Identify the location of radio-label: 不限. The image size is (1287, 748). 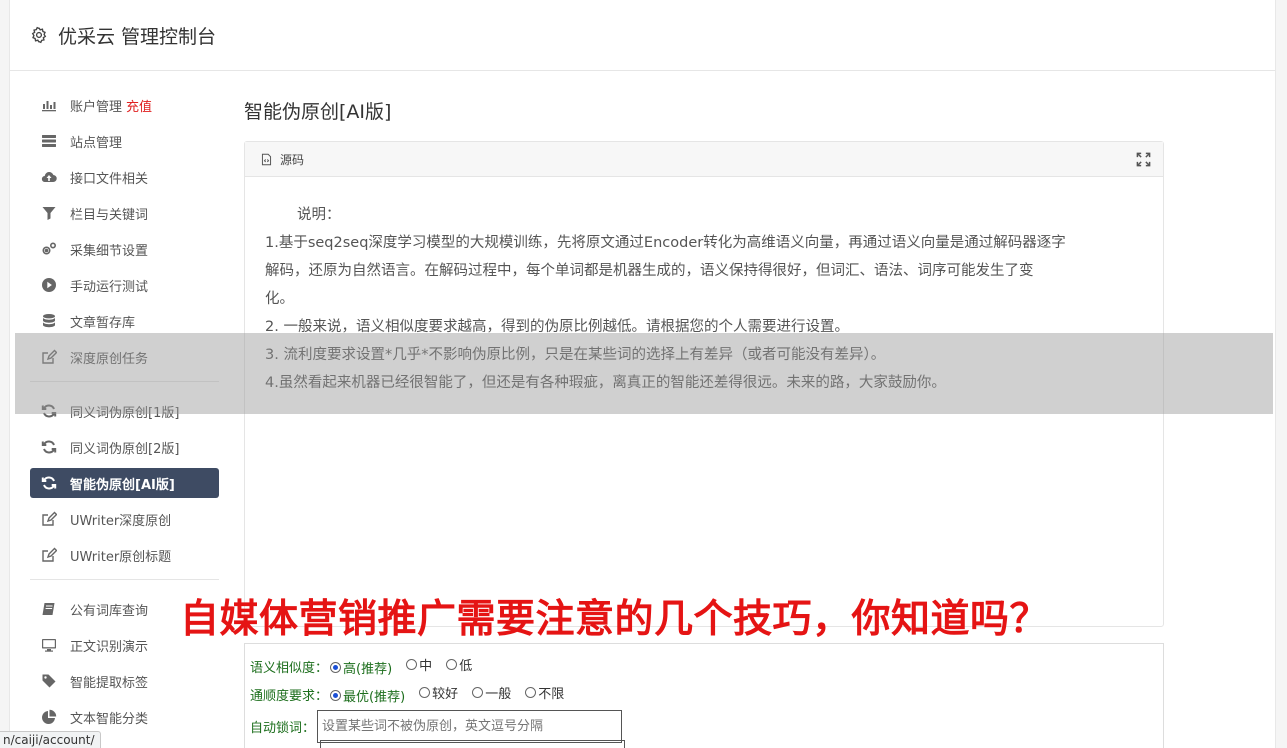
(551, 694).